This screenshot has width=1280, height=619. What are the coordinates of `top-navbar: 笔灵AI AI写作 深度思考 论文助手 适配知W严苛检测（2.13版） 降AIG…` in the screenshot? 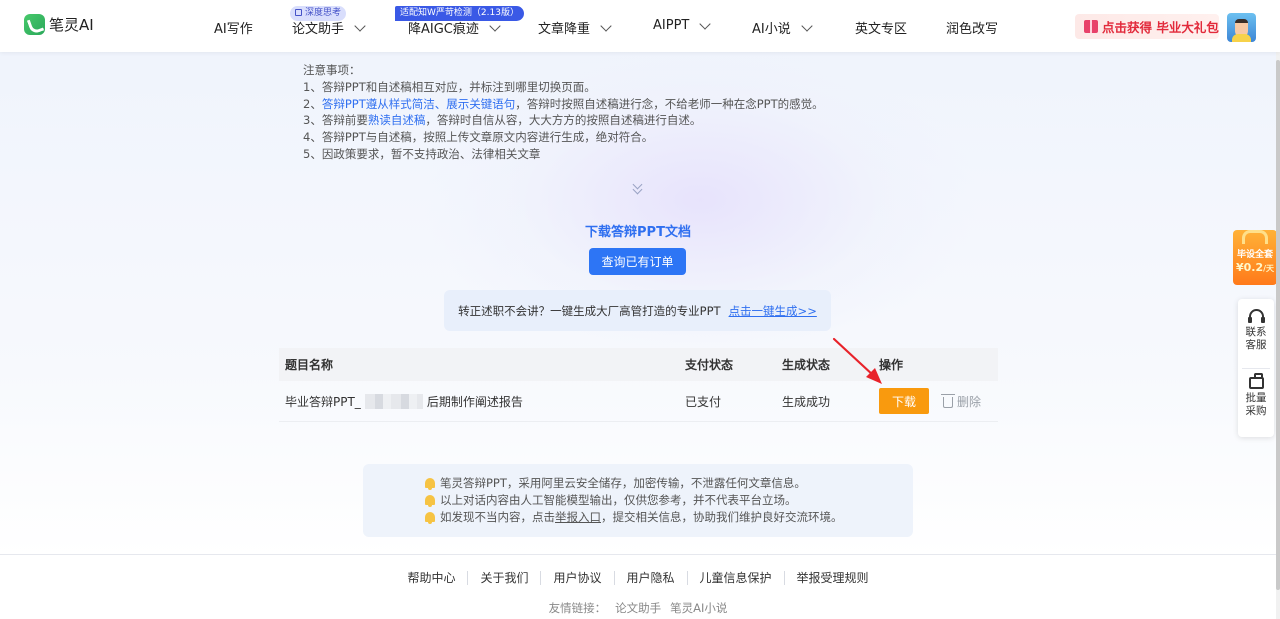 It's located at (640, 26).